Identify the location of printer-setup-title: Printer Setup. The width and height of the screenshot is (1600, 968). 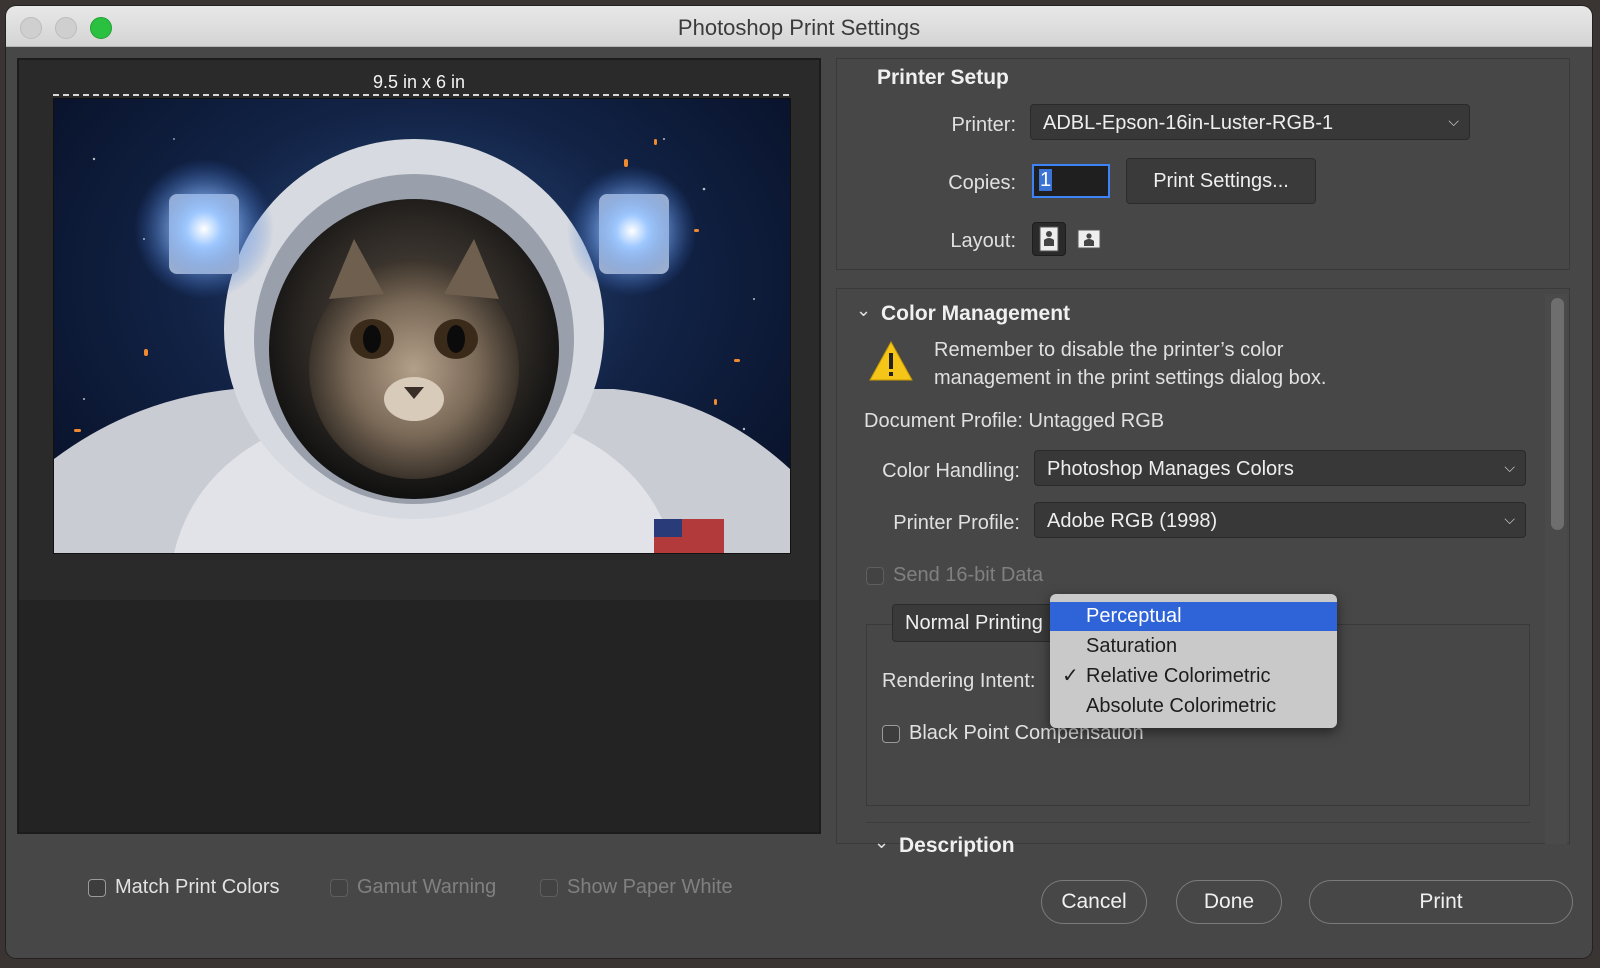
(943, 77).